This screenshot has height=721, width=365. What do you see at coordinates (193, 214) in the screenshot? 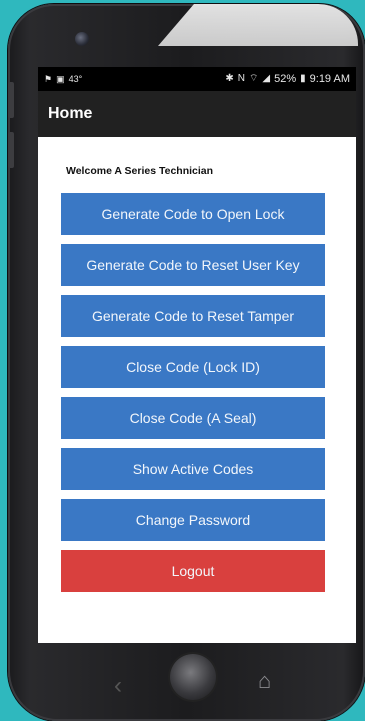
I see `generate-open-lock-button: Generate Code to Open Lock` at bounding box center [193, 214].